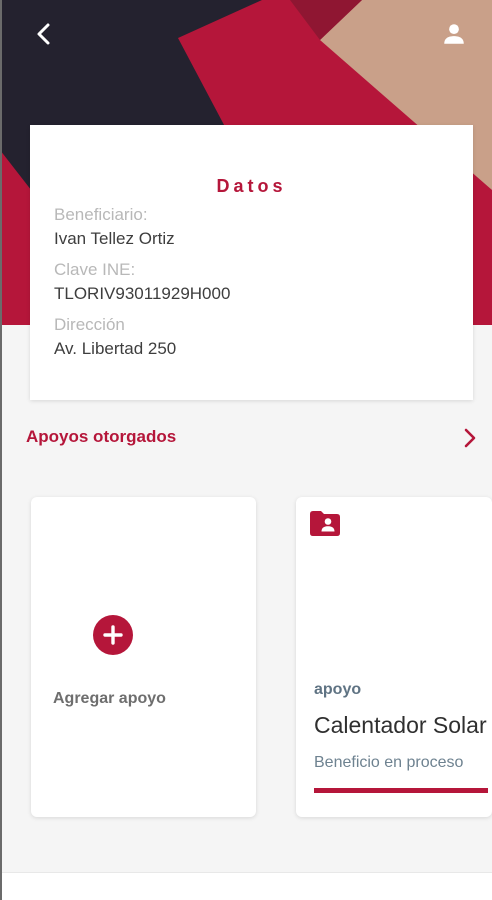  I want to click on back-button, so click(44, 34).